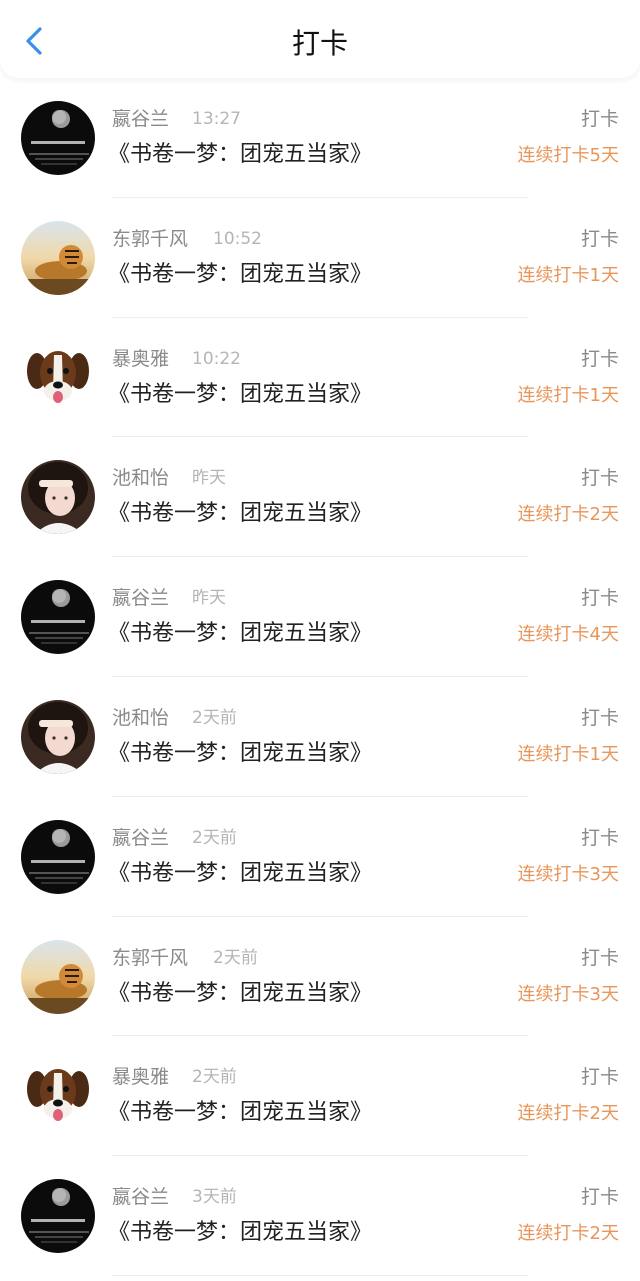  I want to click on streak-badge: 连续打卡5天, so click(568, 155).